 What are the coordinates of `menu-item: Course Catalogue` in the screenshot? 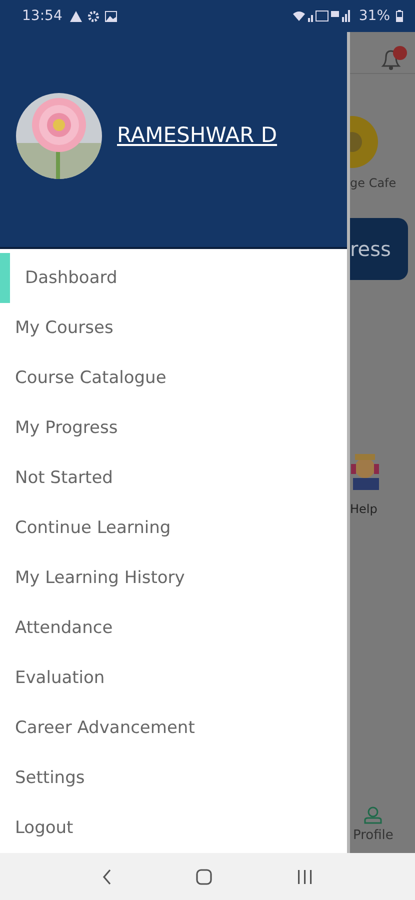 It's located at (173, 378).